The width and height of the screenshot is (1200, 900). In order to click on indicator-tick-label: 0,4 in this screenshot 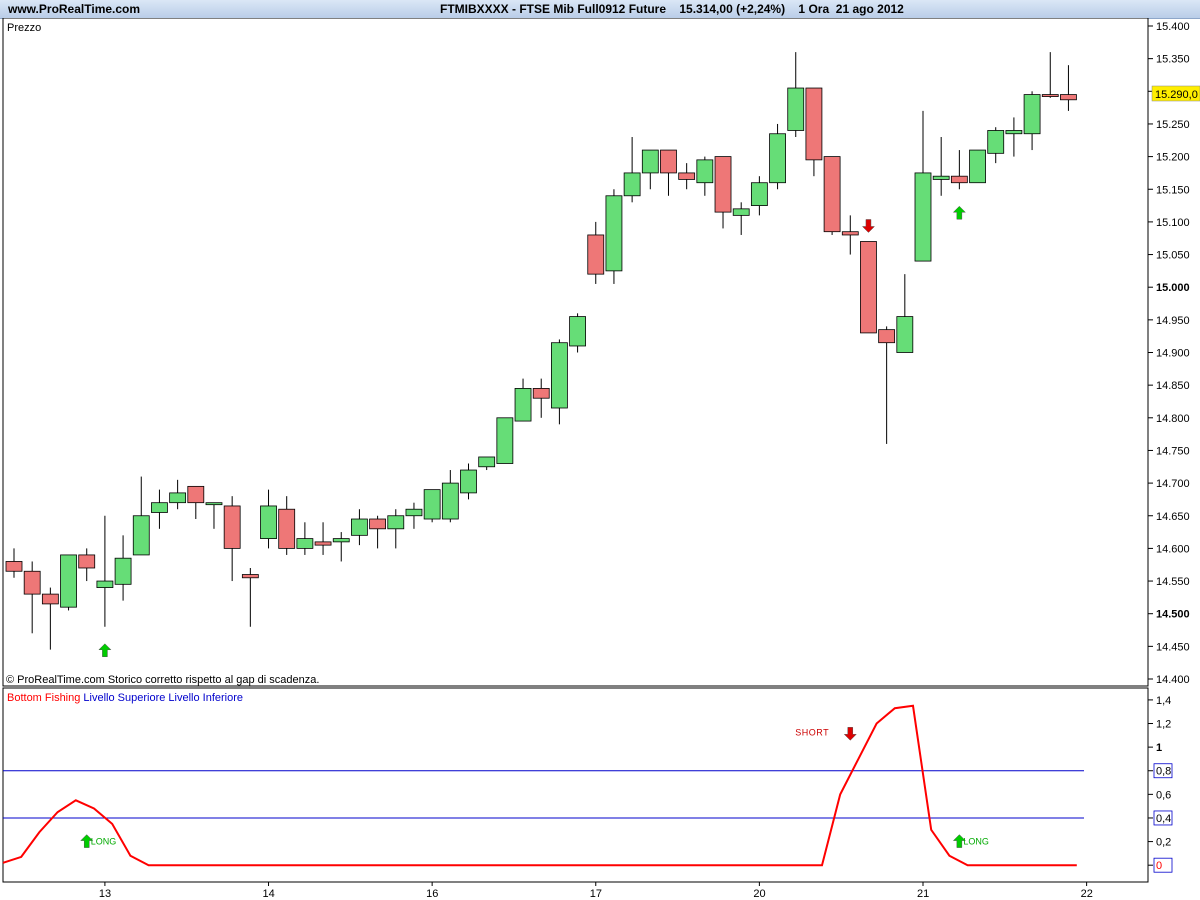, I will do `click(1163, 819)`.